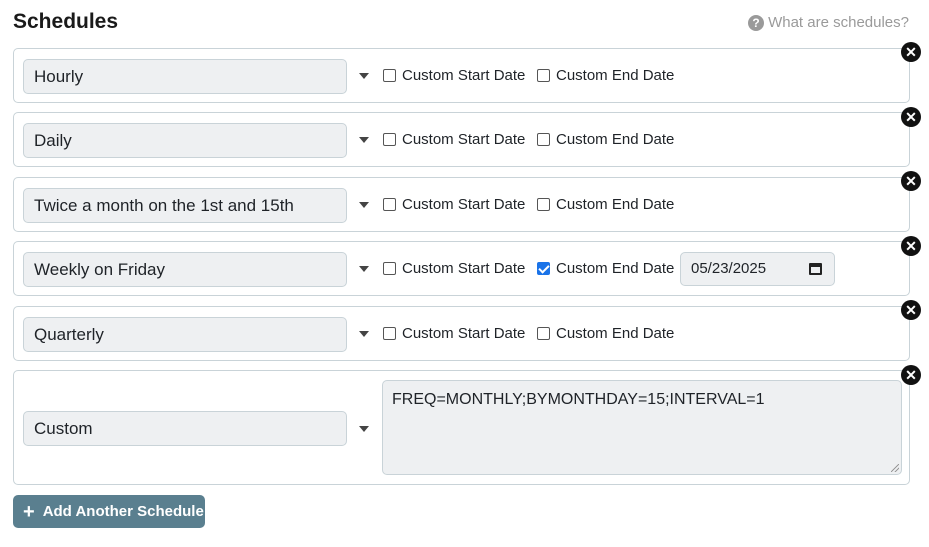 The image size is (929, 547). I want to click on question-circle-icon: ?, so click(756, 22).